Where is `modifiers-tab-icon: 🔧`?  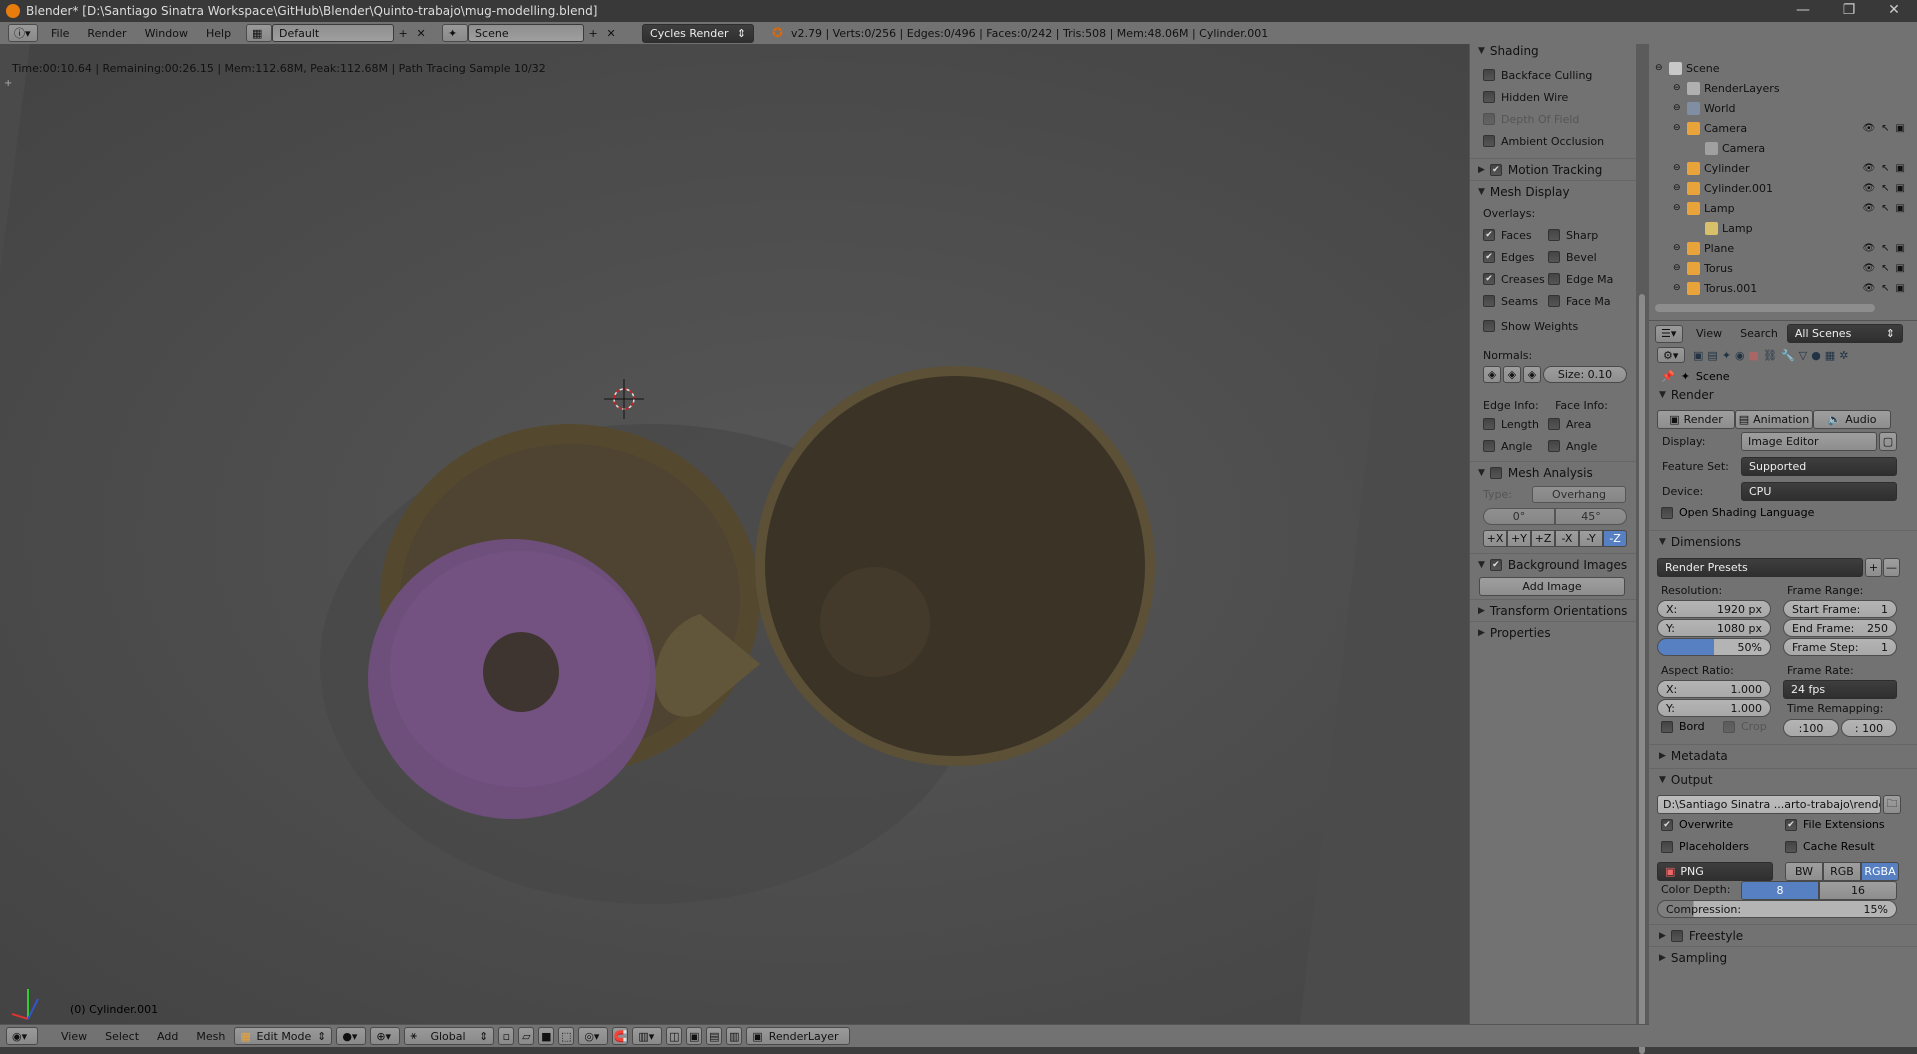
modifiers-tab-icon: 🔧 is located at coordinates (1788, 355).